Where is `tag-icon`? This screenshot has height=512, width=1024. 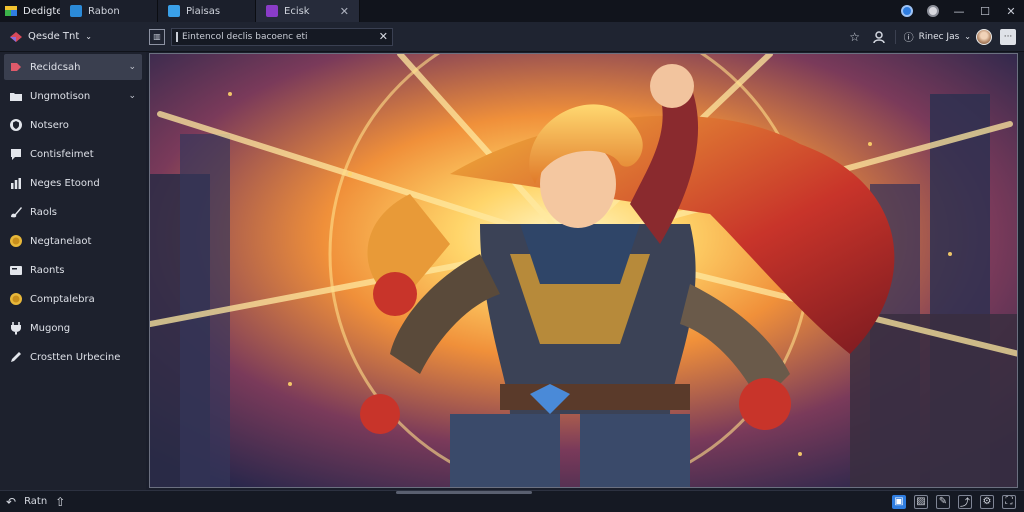
tag-icon is located at coordinates (16, 67).